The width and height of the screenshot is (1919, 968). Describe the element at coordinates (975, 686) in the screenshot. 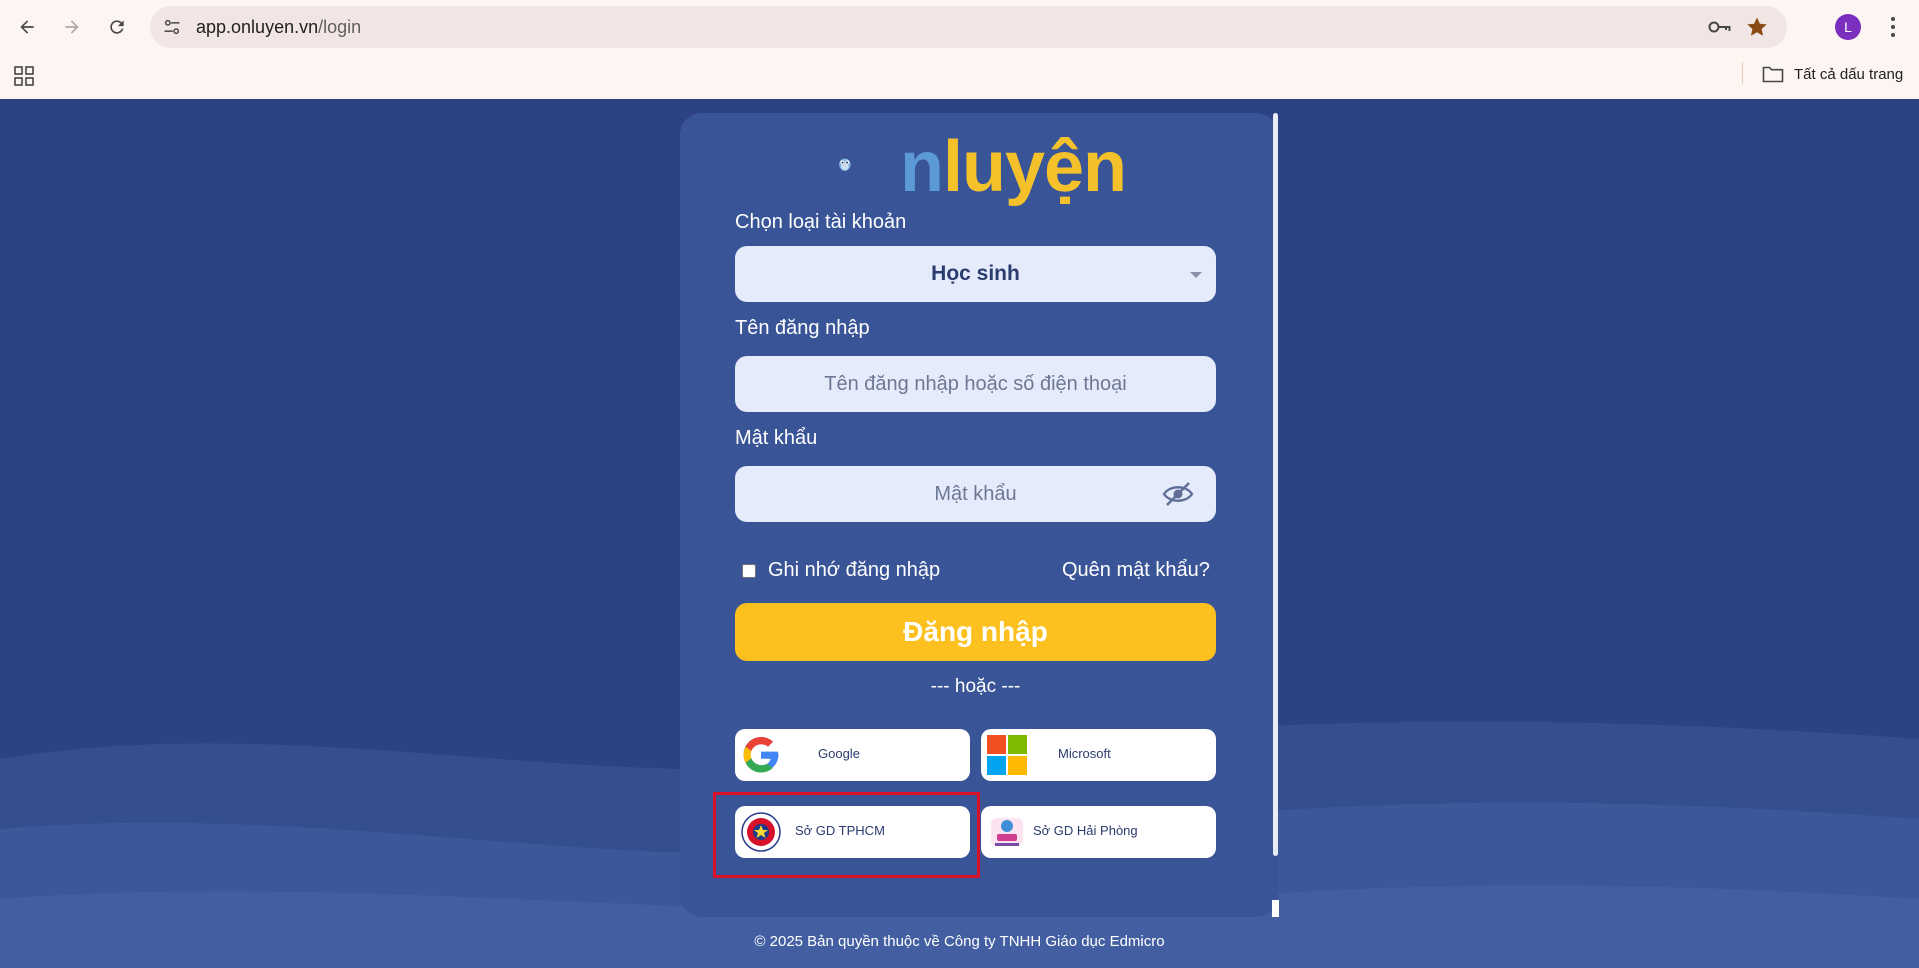

I see `or-divider: --- hoặc ---` at that location.